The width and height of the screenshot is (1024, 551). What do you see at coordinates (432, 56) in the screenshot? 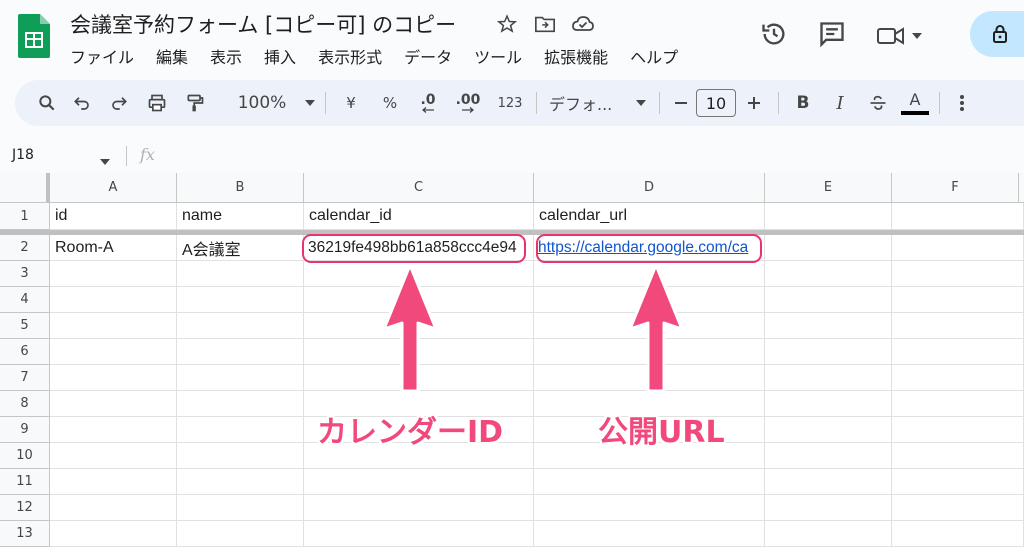
I see `menu-data: データ` at bounding box center [432, 56].